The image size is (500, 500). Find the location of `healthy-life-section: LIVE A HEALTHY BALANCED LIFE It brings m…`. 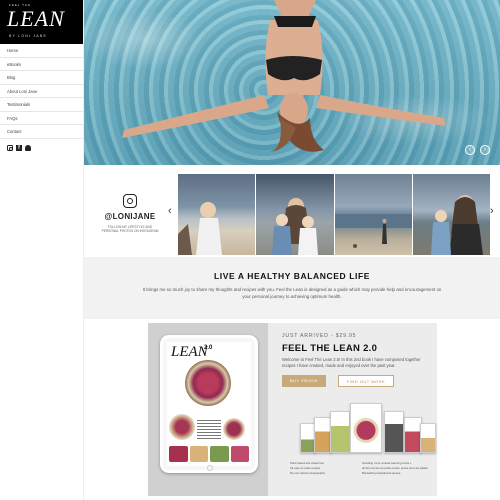

healthy-life-section: LIVE A HEALTHY BALANCED LIFE It brings m… is located at coordinates (292, 288).